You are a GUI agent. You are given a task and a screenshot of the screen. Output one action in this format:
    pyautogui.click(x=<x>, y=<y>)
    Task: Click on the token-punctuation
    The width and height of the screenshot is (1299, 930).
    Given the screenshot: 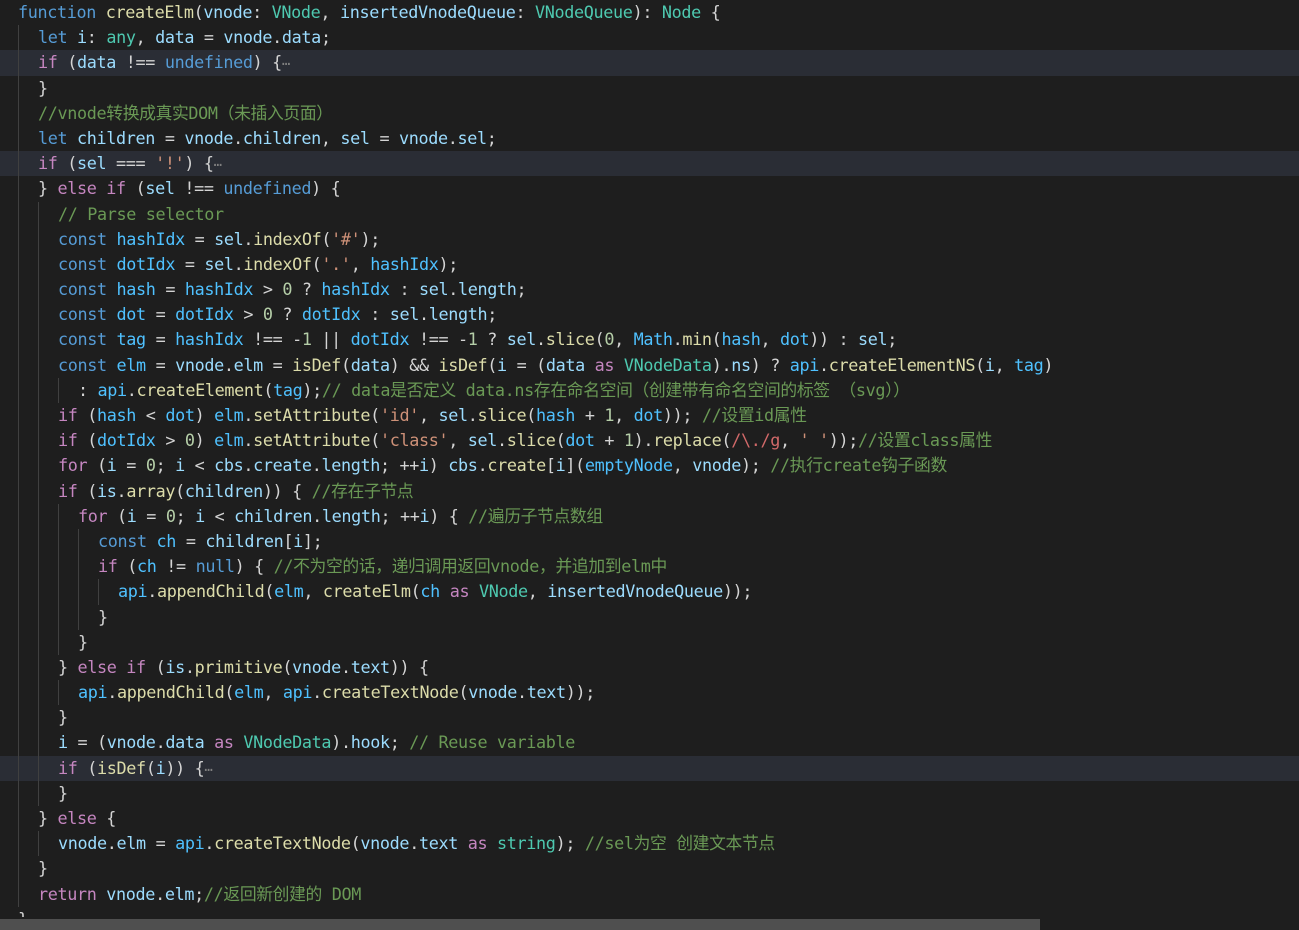 What is the action you would take?
    pyautogui.click(x=72, y=138)
    